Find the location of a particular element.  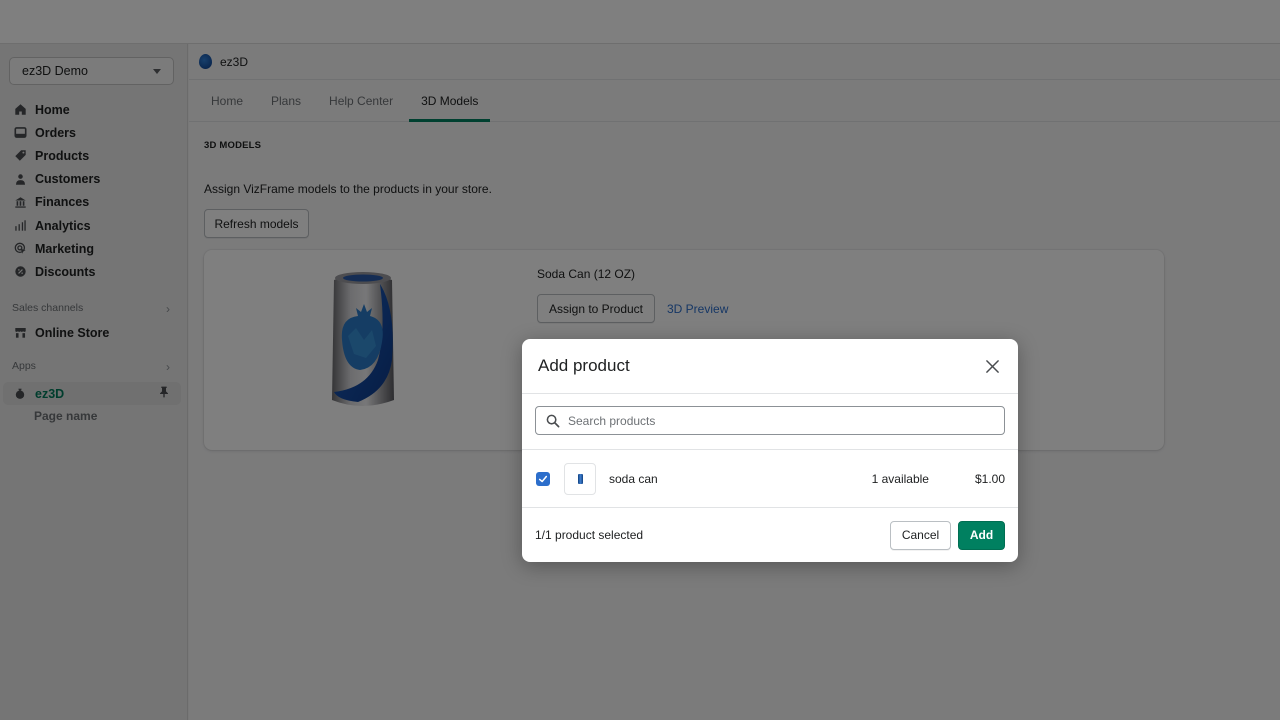

add-button: Add is located at coordinates (981, 535).